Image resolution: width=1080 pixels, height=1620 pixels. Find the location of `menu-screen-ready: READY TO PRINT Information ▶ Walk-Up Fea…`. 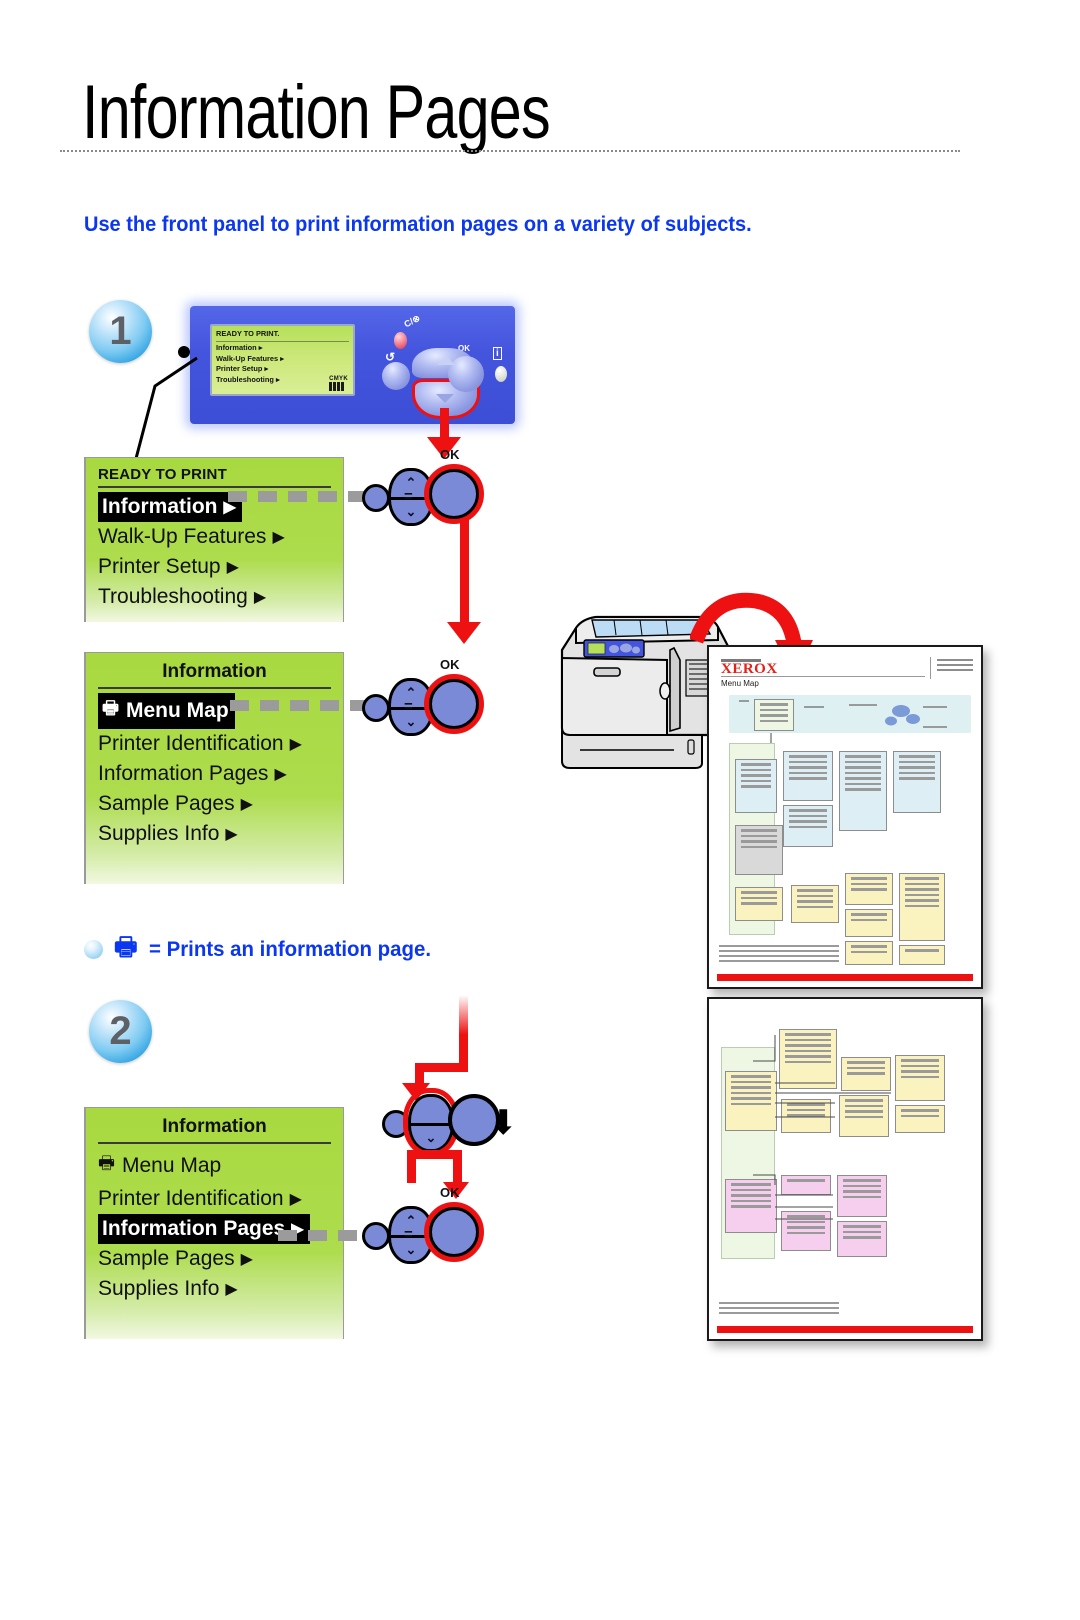

menu-screen-ready: READY TO PRINT Information ▶ Walk-Up Fea… is located at coordinates (214, 539).